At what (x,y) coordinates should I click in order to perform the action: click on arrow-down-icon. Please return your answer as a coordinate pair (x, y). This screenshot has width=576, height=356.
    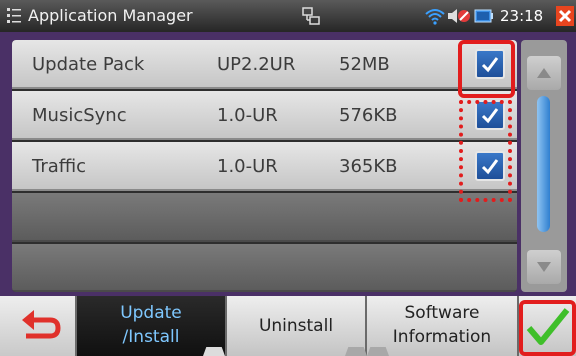
    Looking at the image, I should click on (544, 267).